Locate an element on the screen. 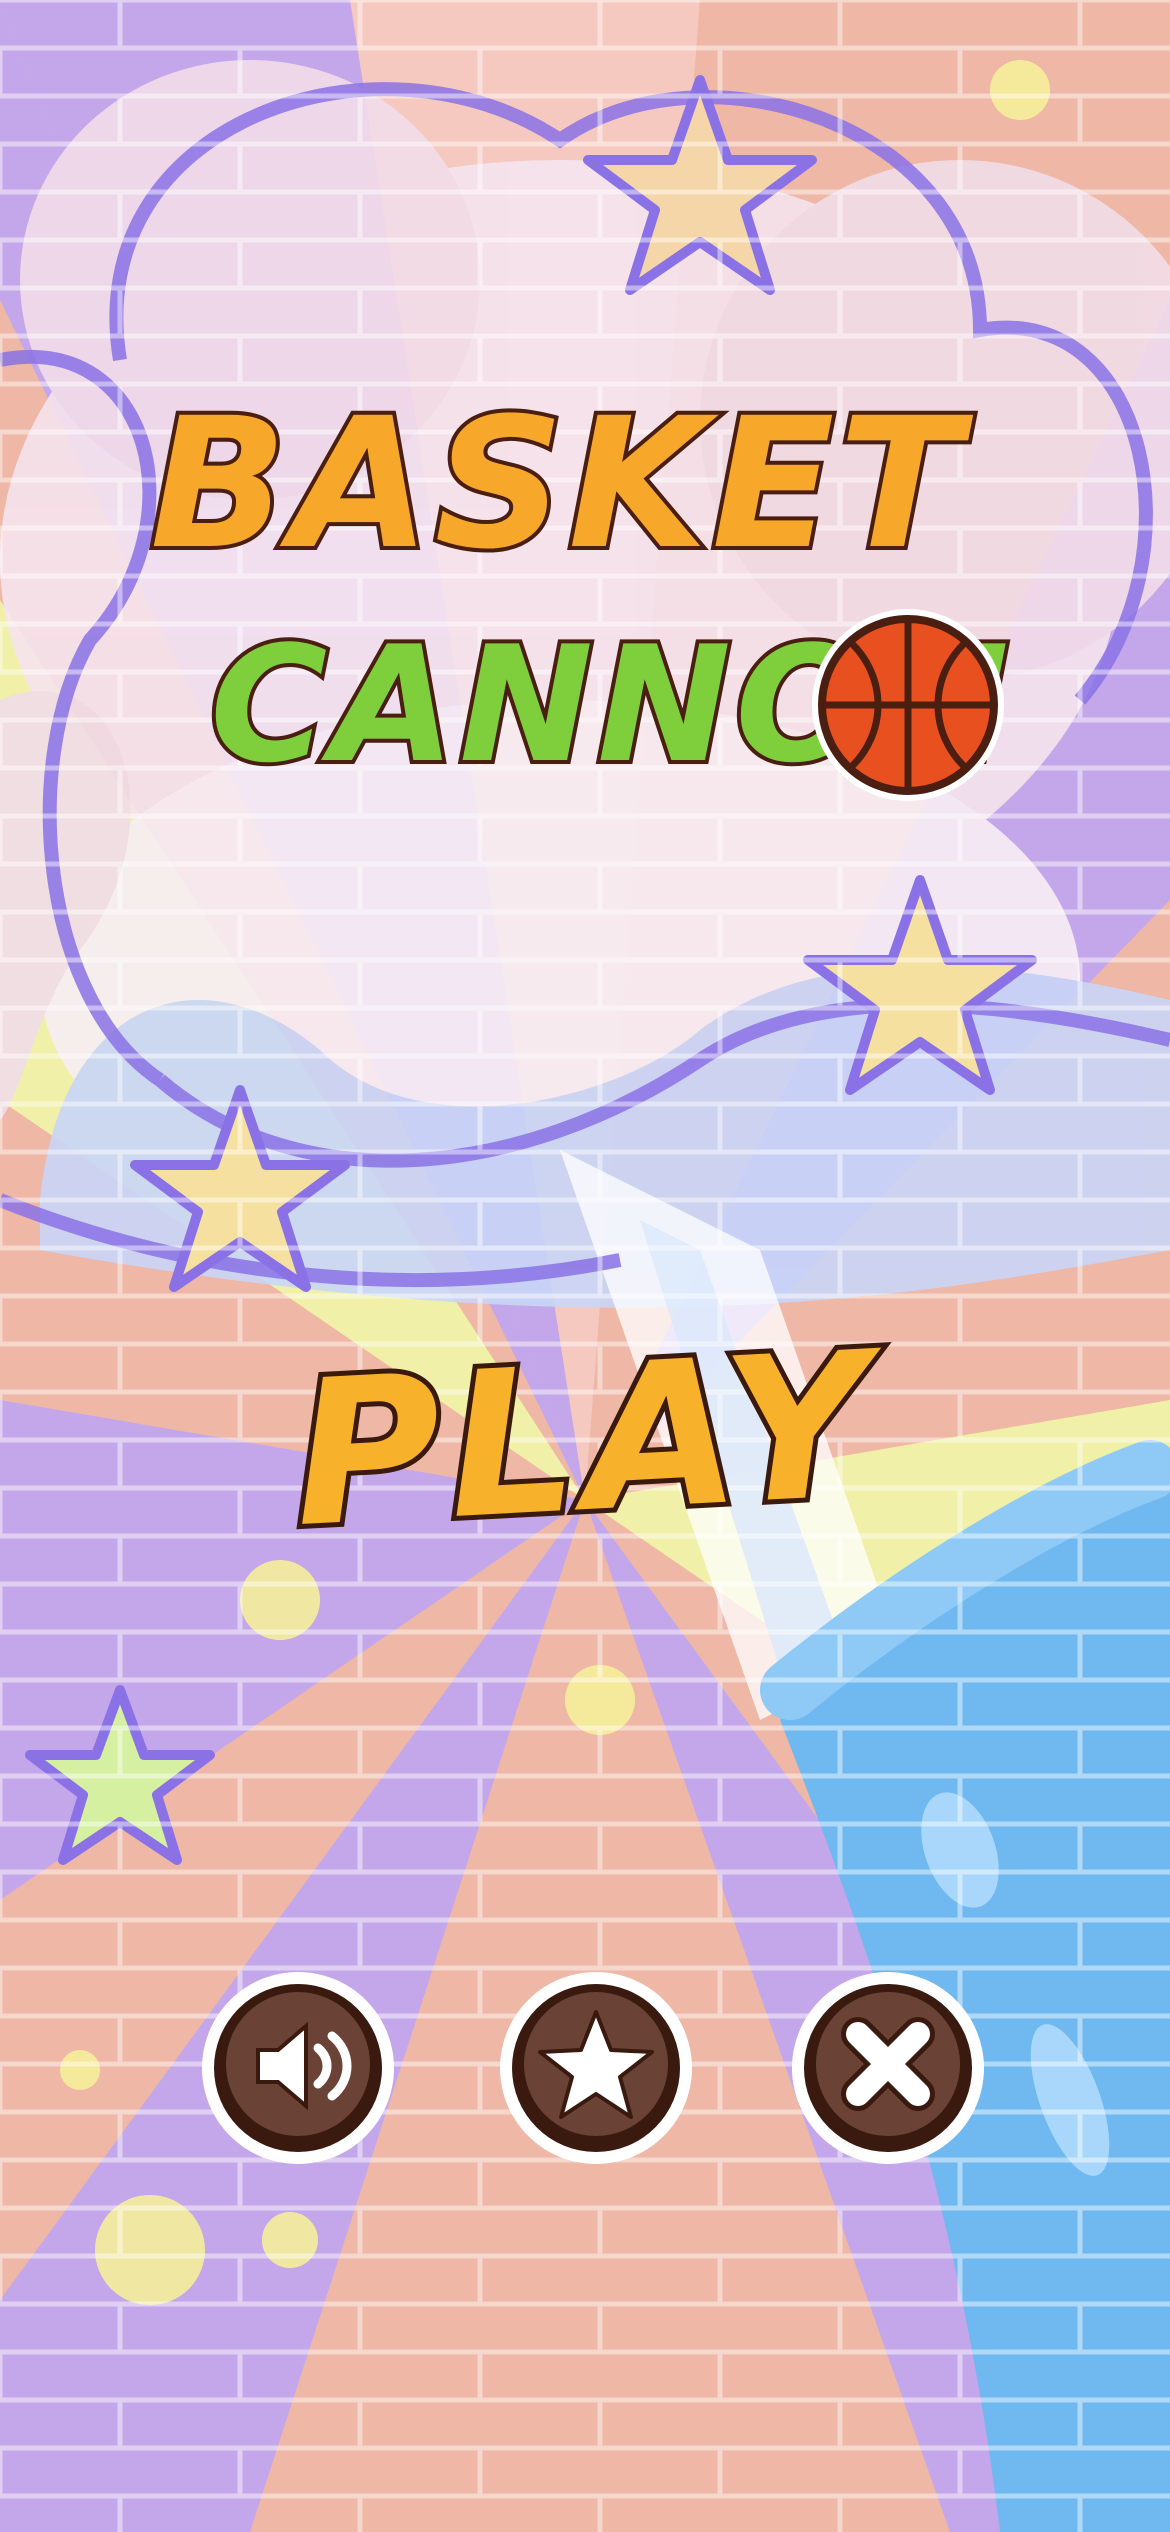 The image size is (1170, 2532). play-label: PLAY is located at coordinates (585, 1439).